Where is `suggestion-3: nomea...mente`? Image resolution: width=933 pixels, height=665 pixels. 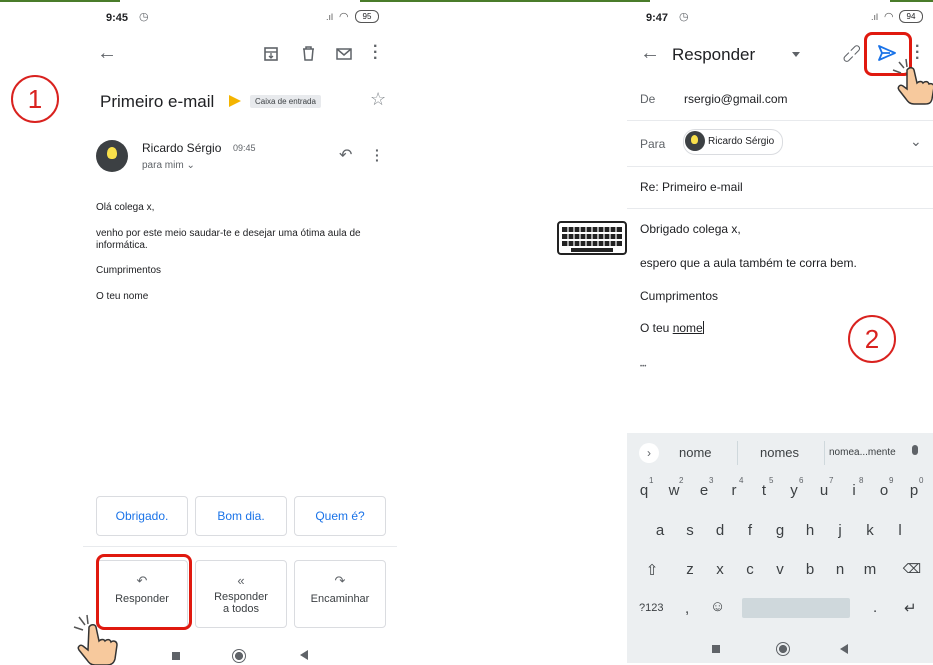 suggestion-3: nomea...mente is located at coordinates (862, 452).